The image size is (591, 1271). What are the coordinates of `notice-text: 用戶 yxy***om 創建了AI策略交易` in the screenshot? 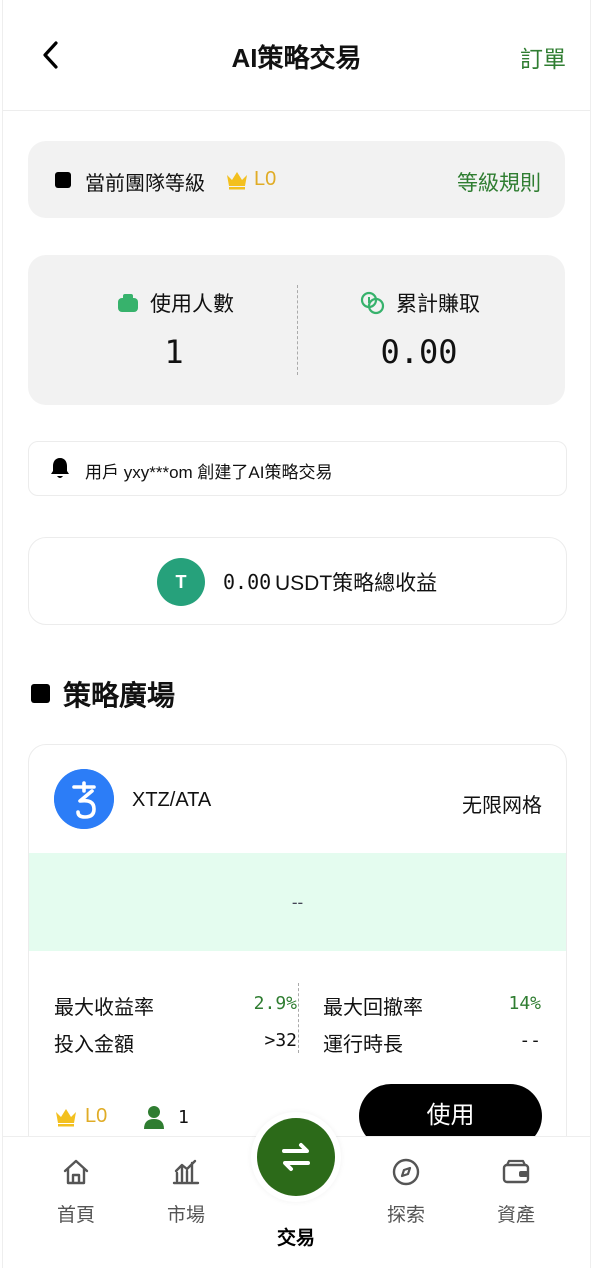 It's located at (209, 472).